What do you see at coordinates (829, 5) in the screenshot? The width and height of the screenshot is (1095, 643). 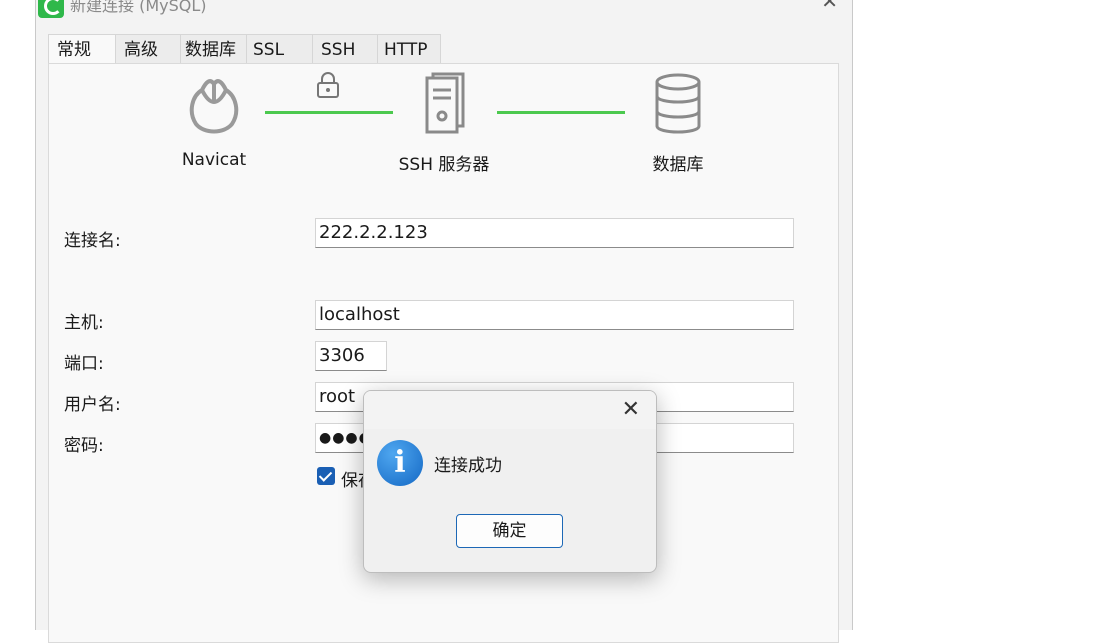 I see `window-close-icon: ✕` at bounding box center [829, 5].